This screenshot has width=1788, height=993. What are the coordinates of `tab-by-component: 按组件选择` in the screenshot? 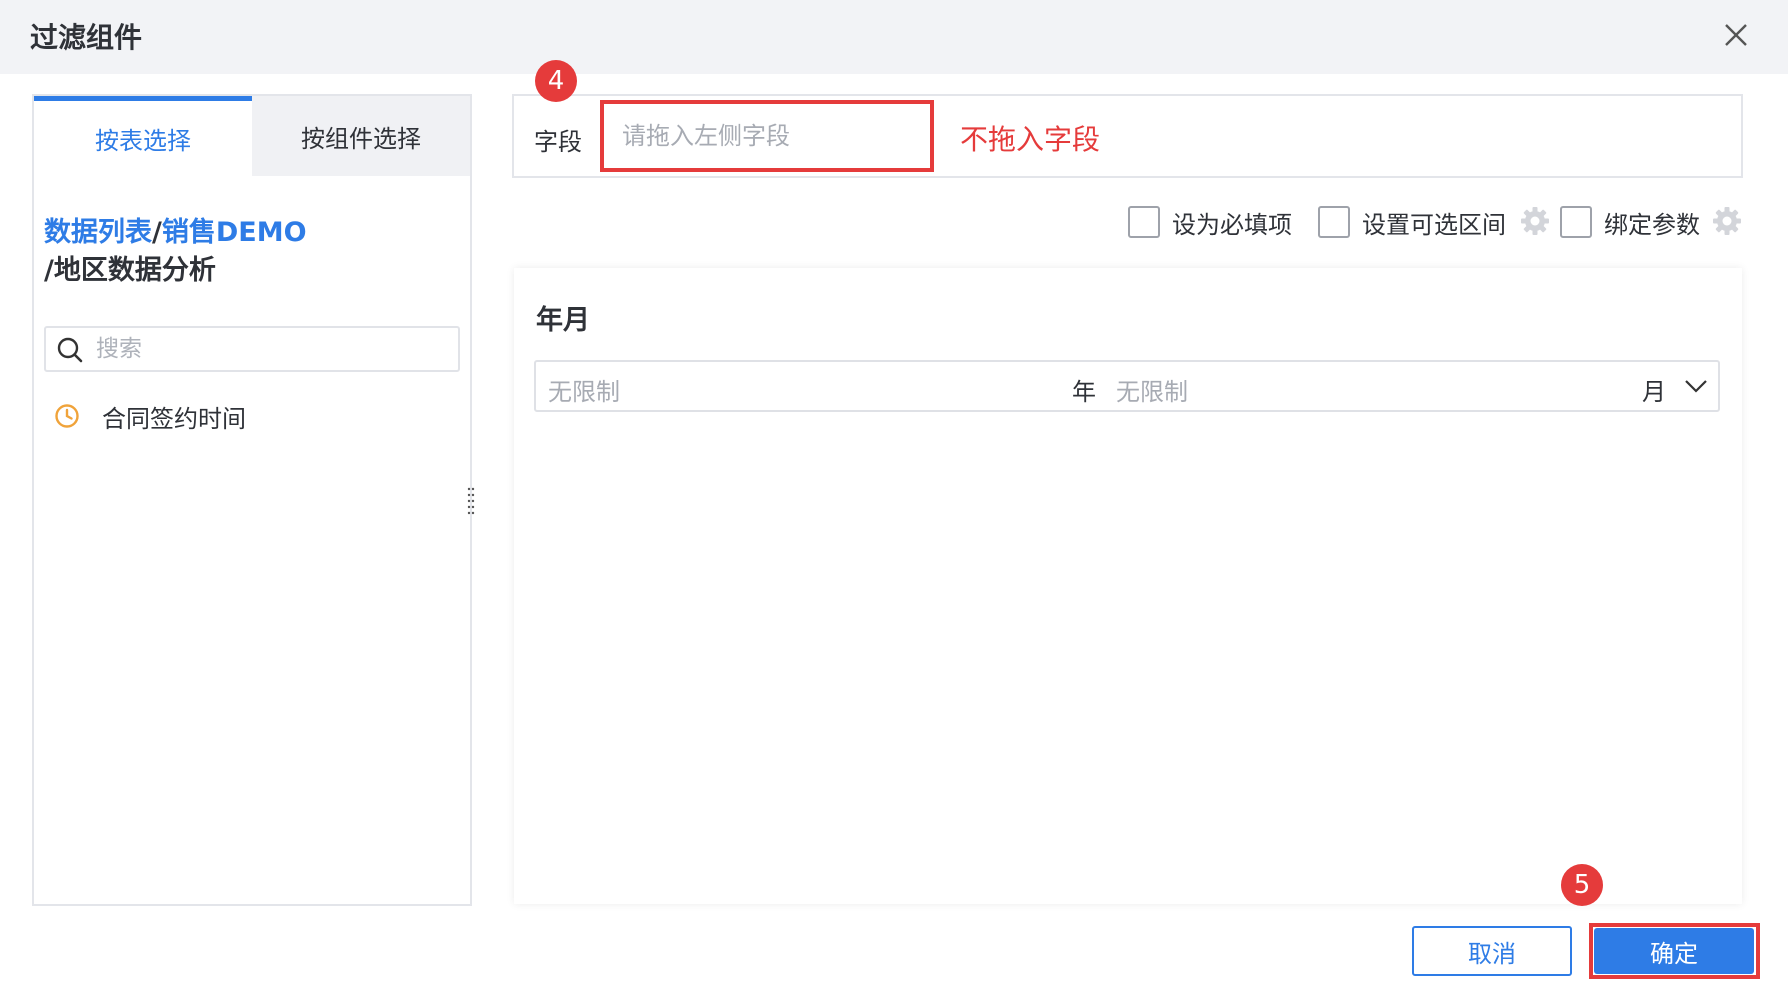 It's located at (361, 136).